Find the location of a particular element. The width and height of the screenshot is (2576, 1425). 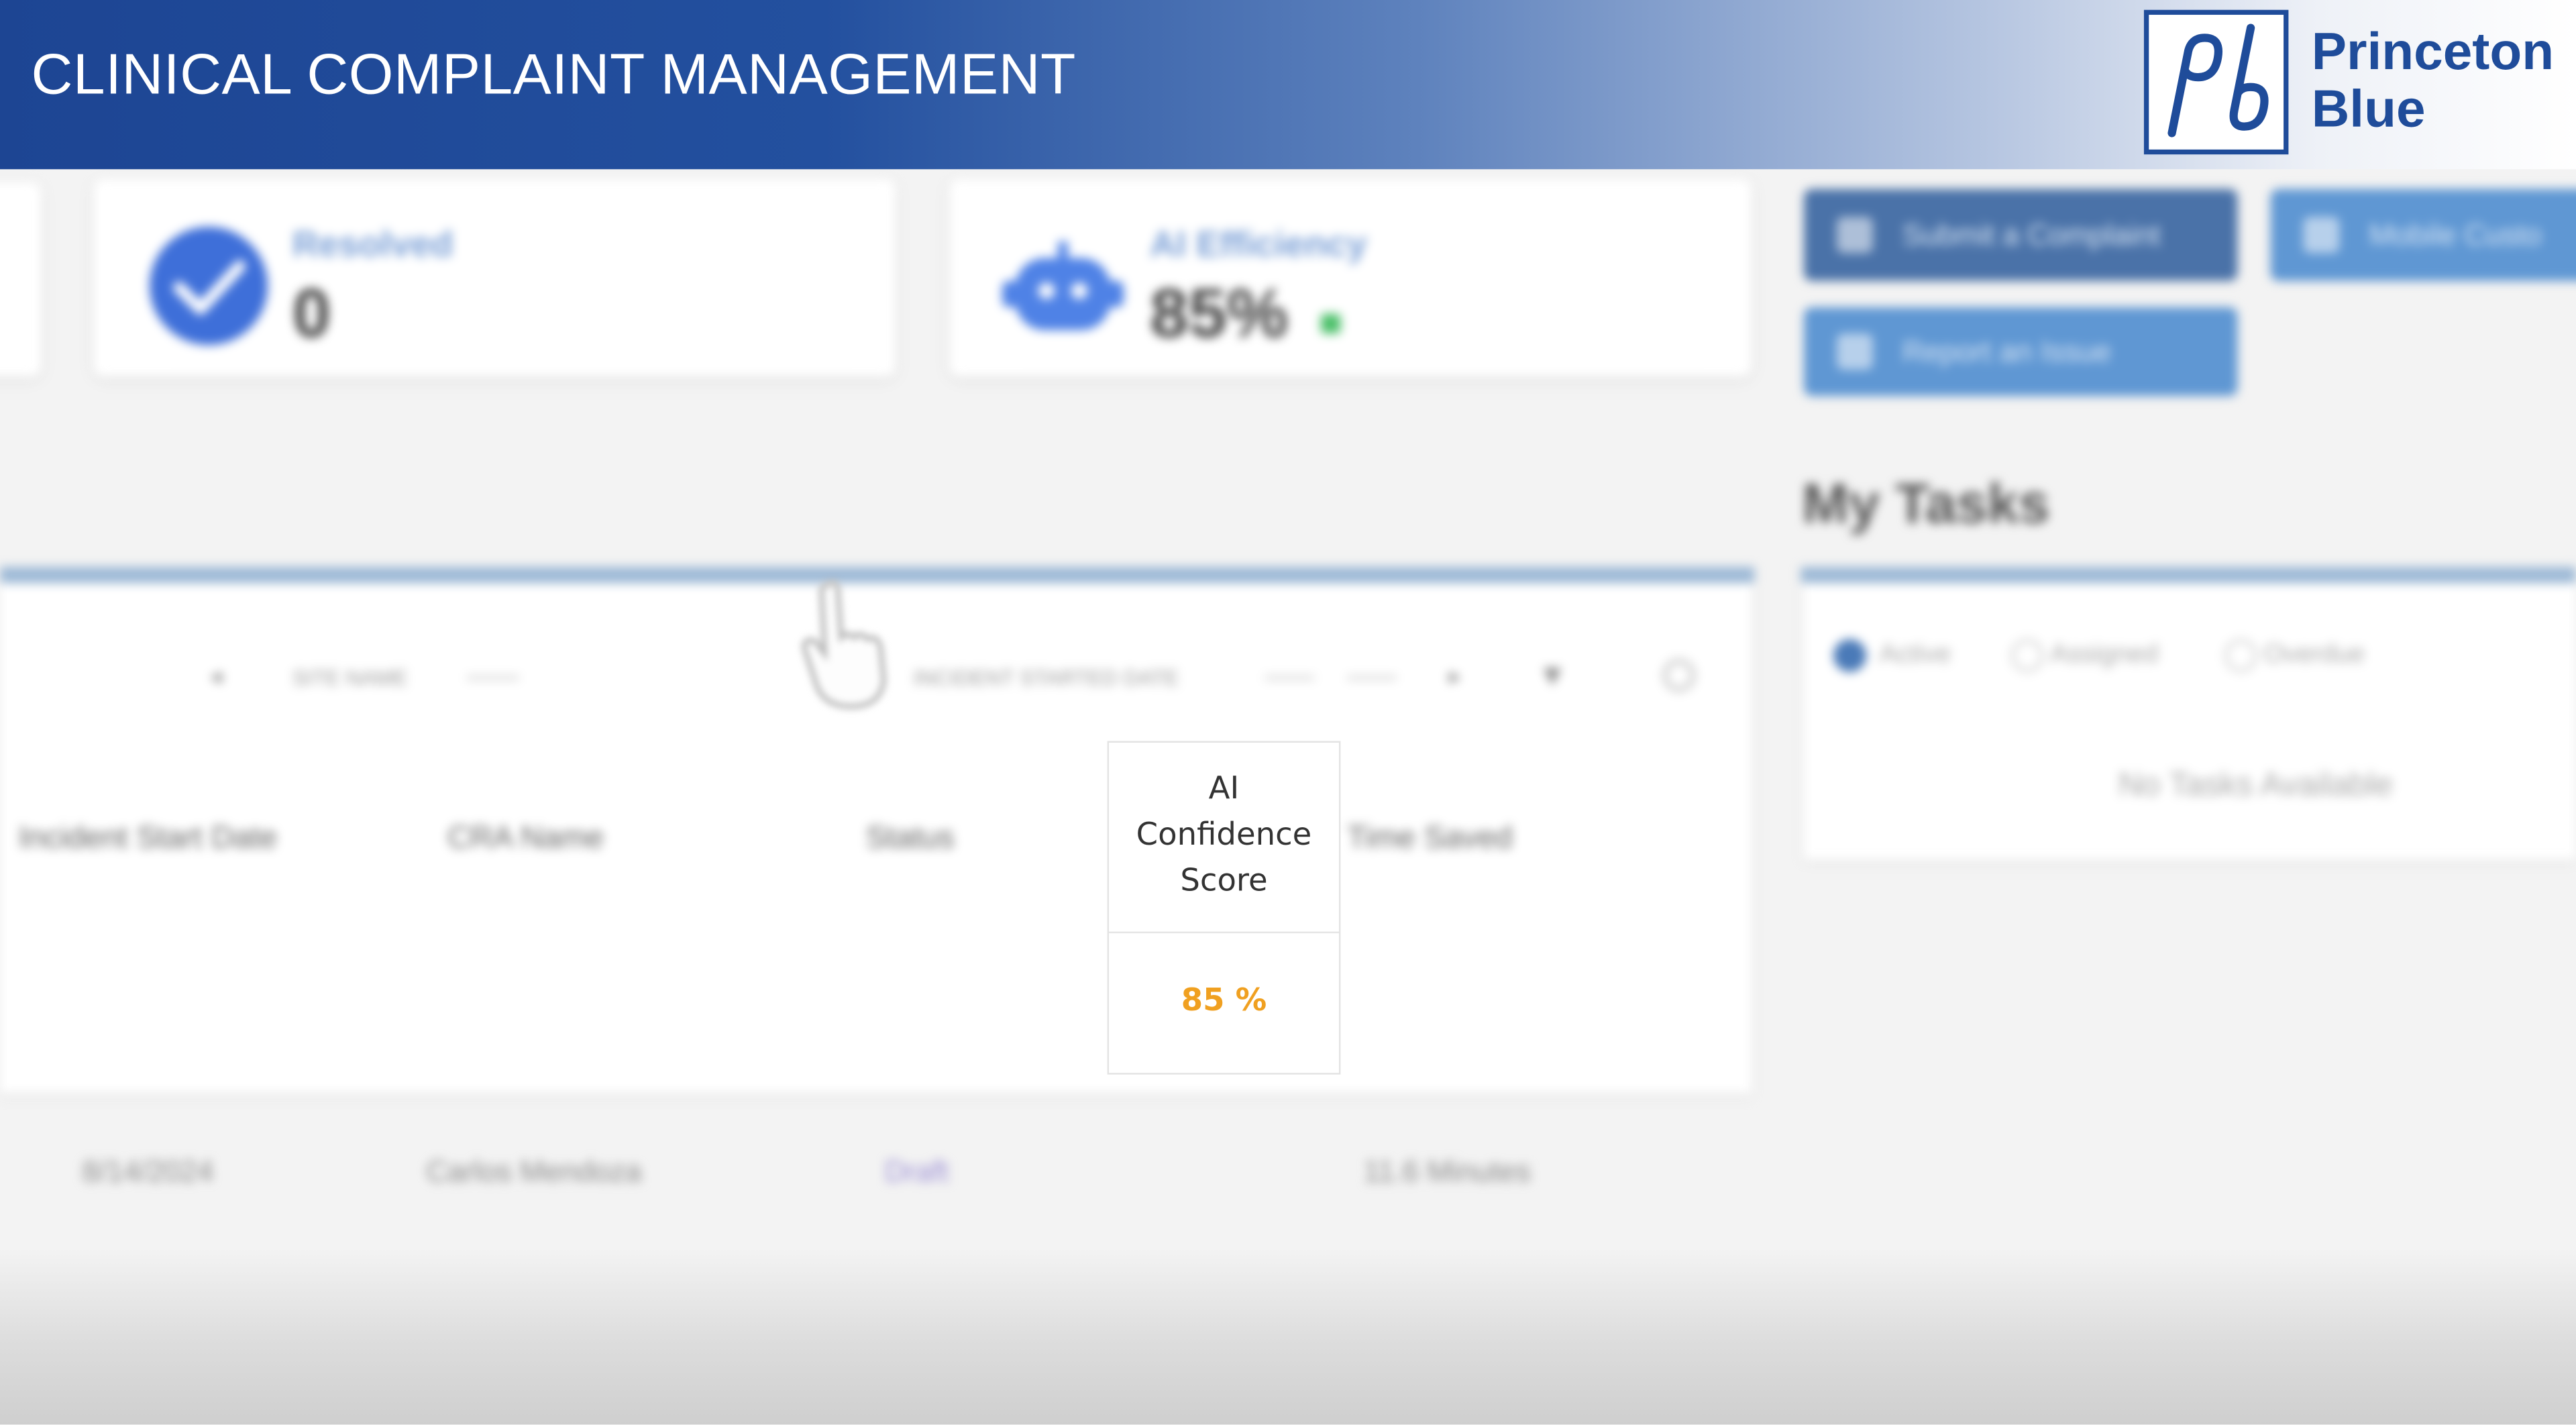

col-header-incident-start-date: Incident Start Date is located at coordinates (164, 839).